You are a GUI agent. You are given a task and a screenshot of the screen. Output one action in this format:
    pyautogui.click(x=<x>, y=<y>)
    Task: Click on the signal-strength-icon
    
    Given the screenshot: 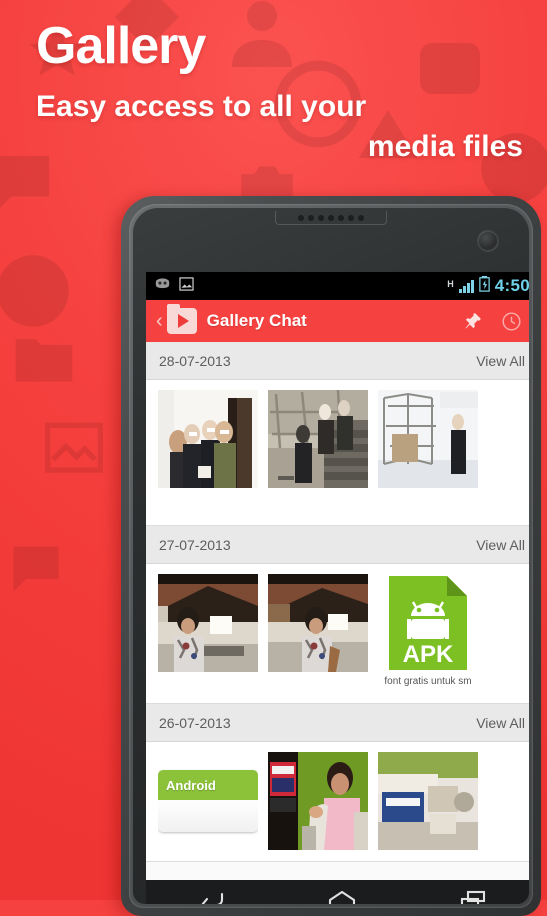 What is the action you would take?
    pyautogui.click(x=466, y=286)
    